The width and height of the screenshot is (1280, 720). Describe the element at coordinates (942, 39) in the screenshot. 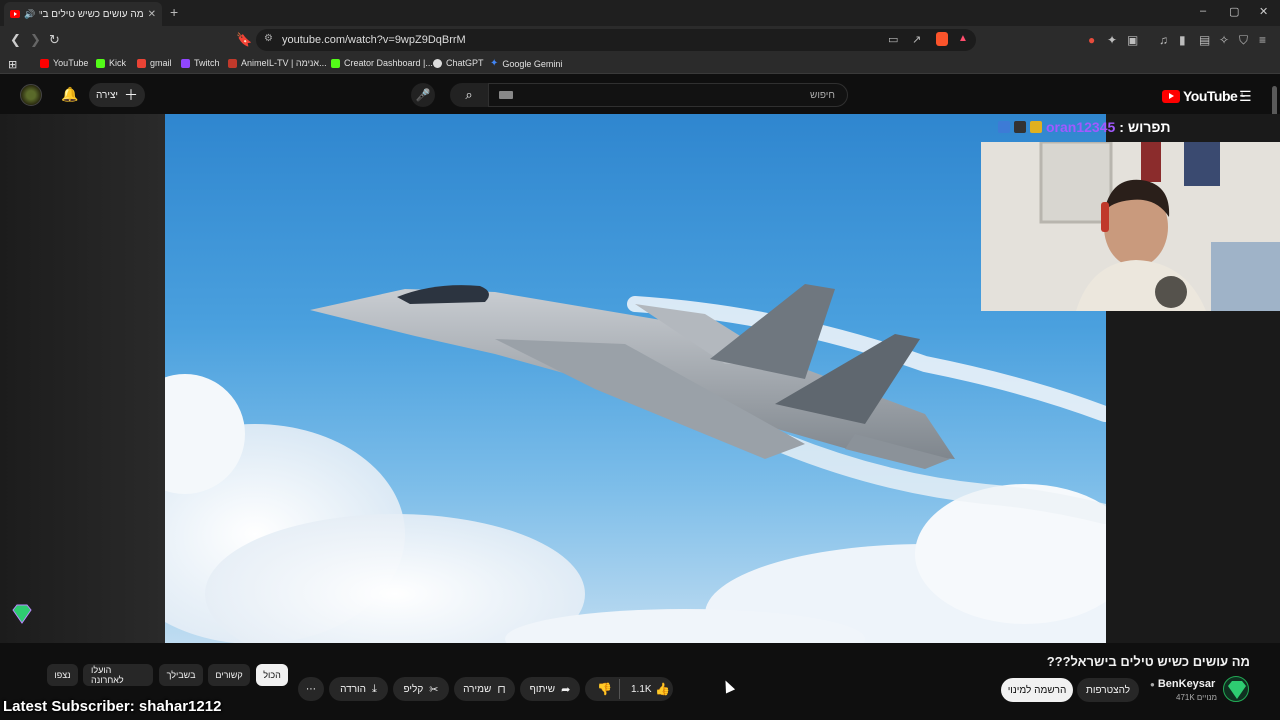

I see `brave-shields-icon` at that location.